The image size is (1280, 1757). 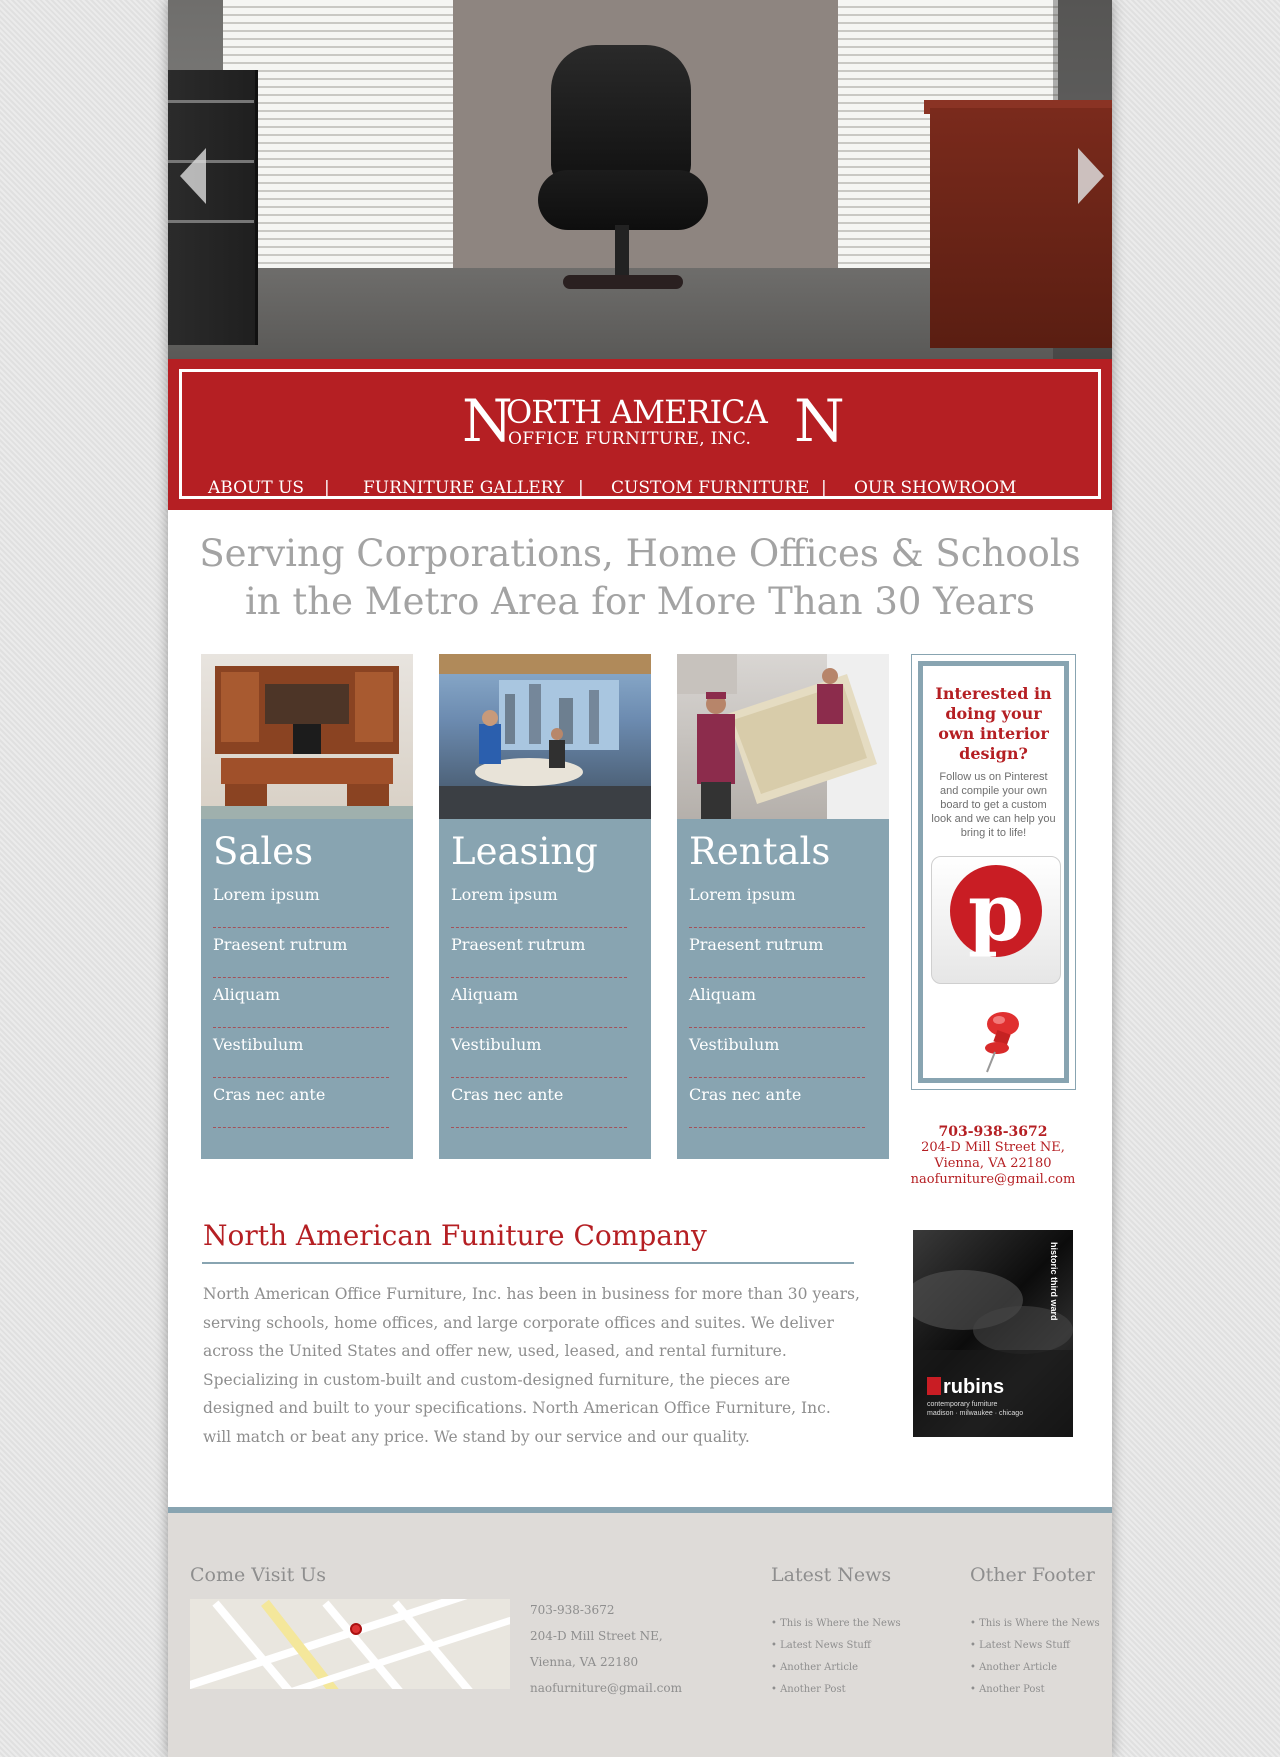 I want to click on logo-initial-right: N, so click(x=819, y=421).